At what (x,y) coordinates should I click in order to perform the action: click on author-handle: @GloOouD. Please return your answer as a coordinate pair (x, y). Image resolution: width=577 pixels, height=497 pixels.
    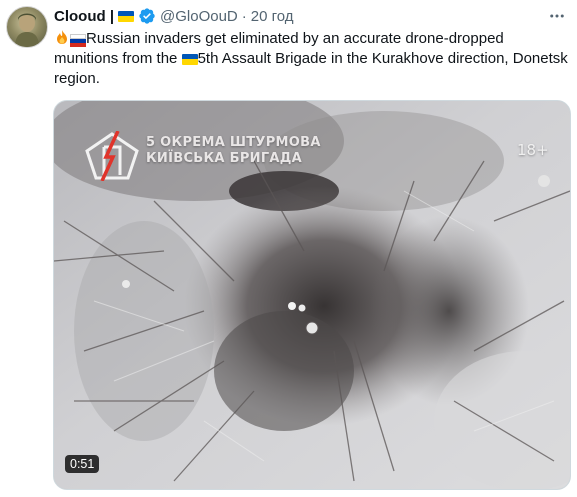
    Looking at the image, I should click on (199, 16).